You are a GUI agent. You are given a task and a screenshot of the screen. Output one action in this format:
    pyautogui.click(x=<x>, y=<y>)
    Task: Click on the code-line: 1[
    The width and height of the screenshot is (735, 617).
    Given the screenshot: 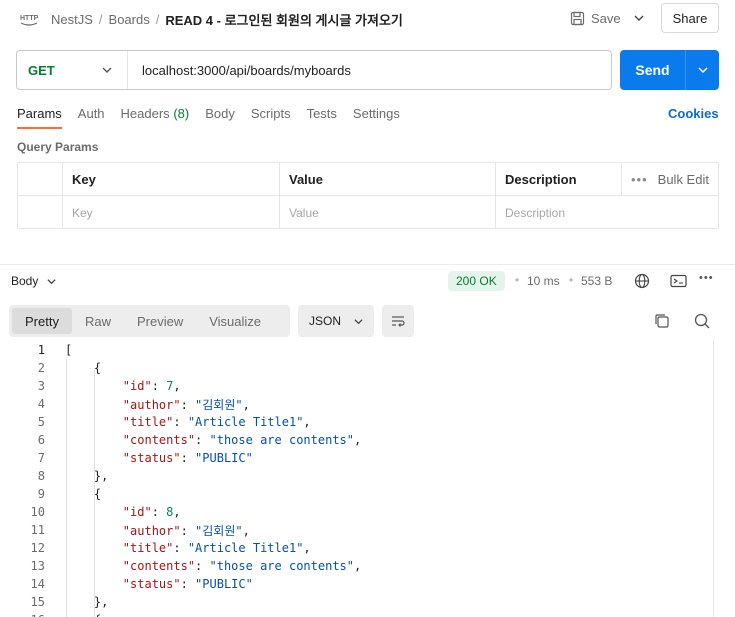 What is the action you would take?
    pyautogui.click(x=357, y=350)
    